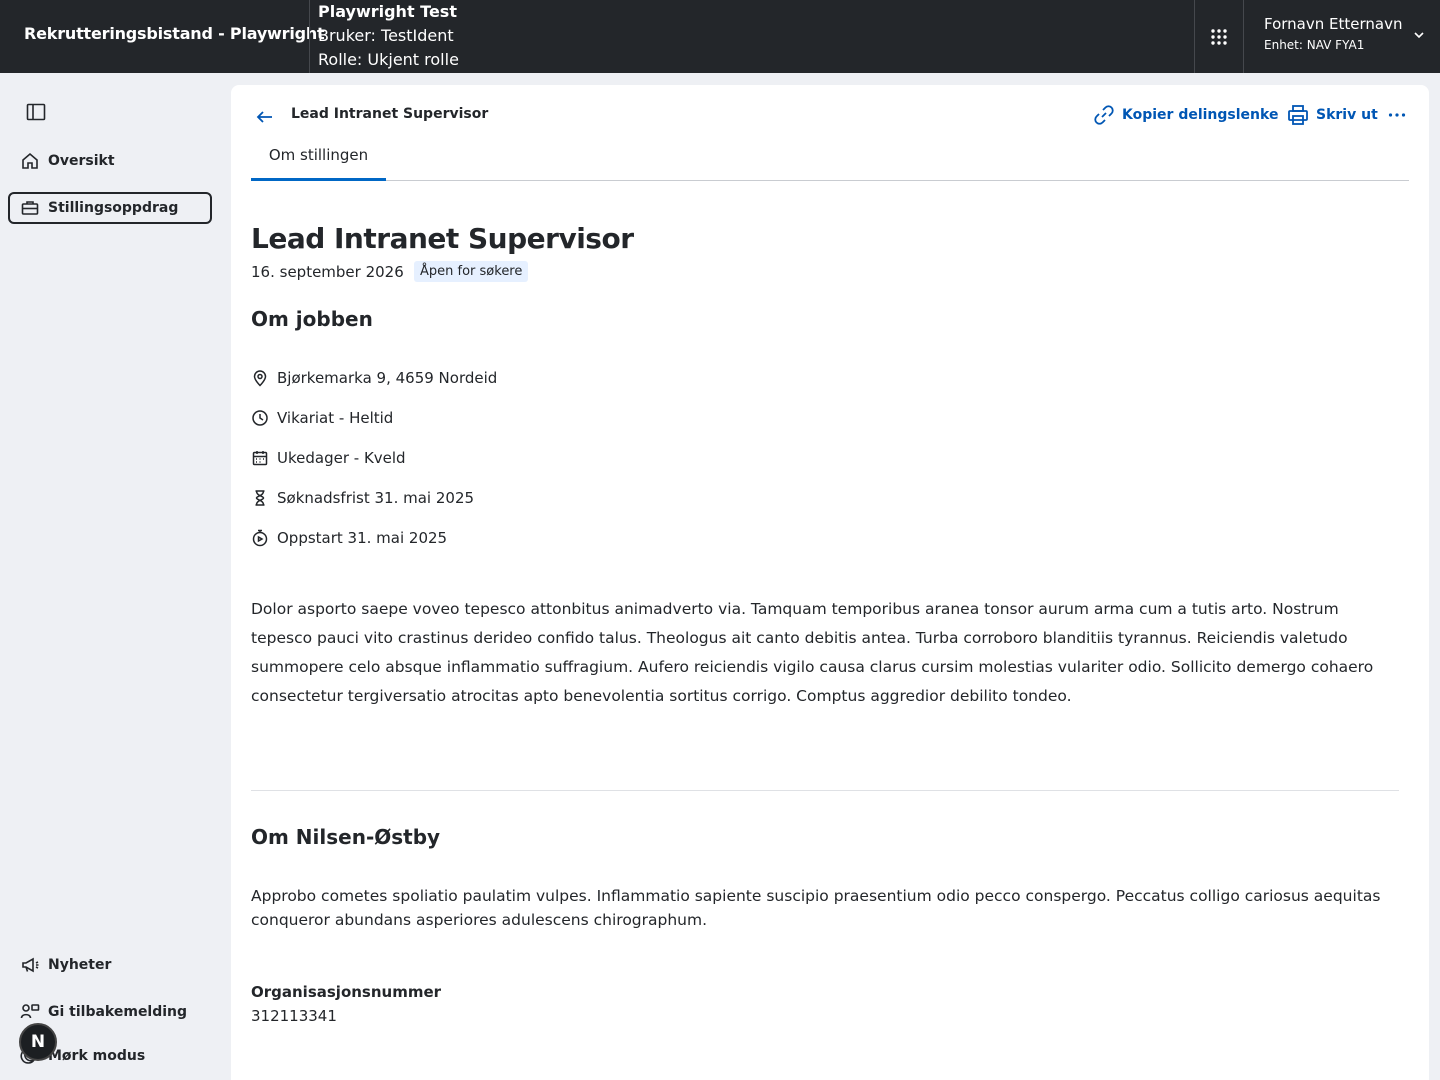  Describe the element at coordinates (81, 161) in the screenshot. I see `sidebar-item-label: Oversikt` at that location.